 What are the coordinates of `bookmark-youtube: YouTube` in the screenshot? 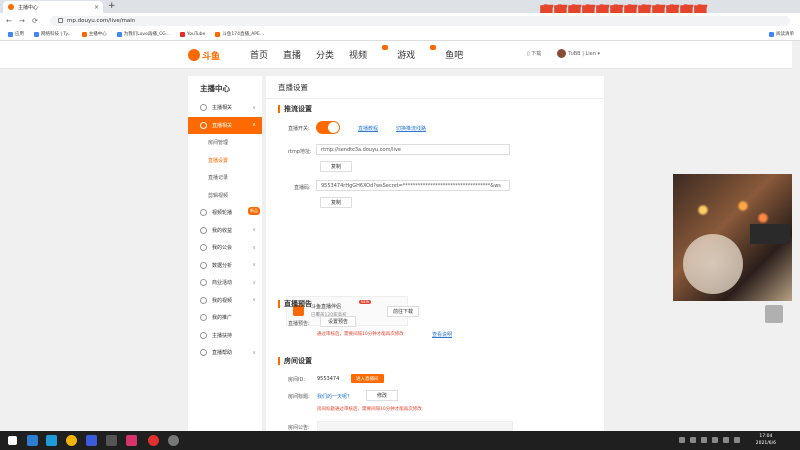 It's located at (192, 34).